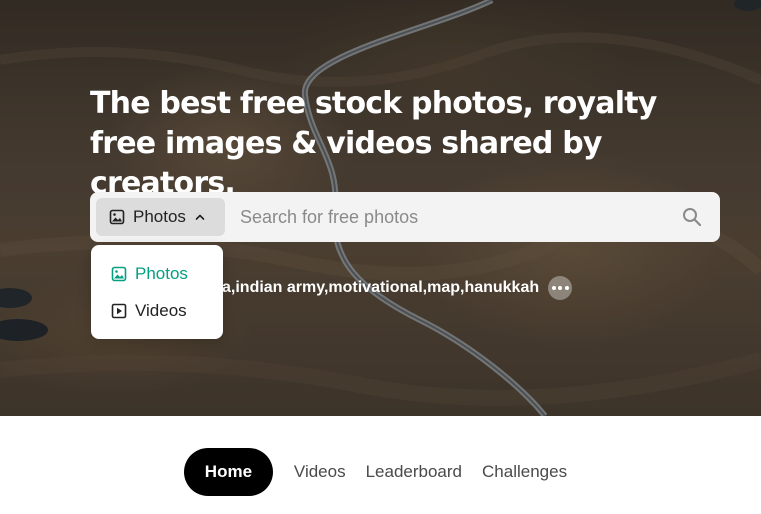 The height and width of the screenshot is (514, 761). I want to click on nav-item-challenges: Challenges, so click(524, 472).